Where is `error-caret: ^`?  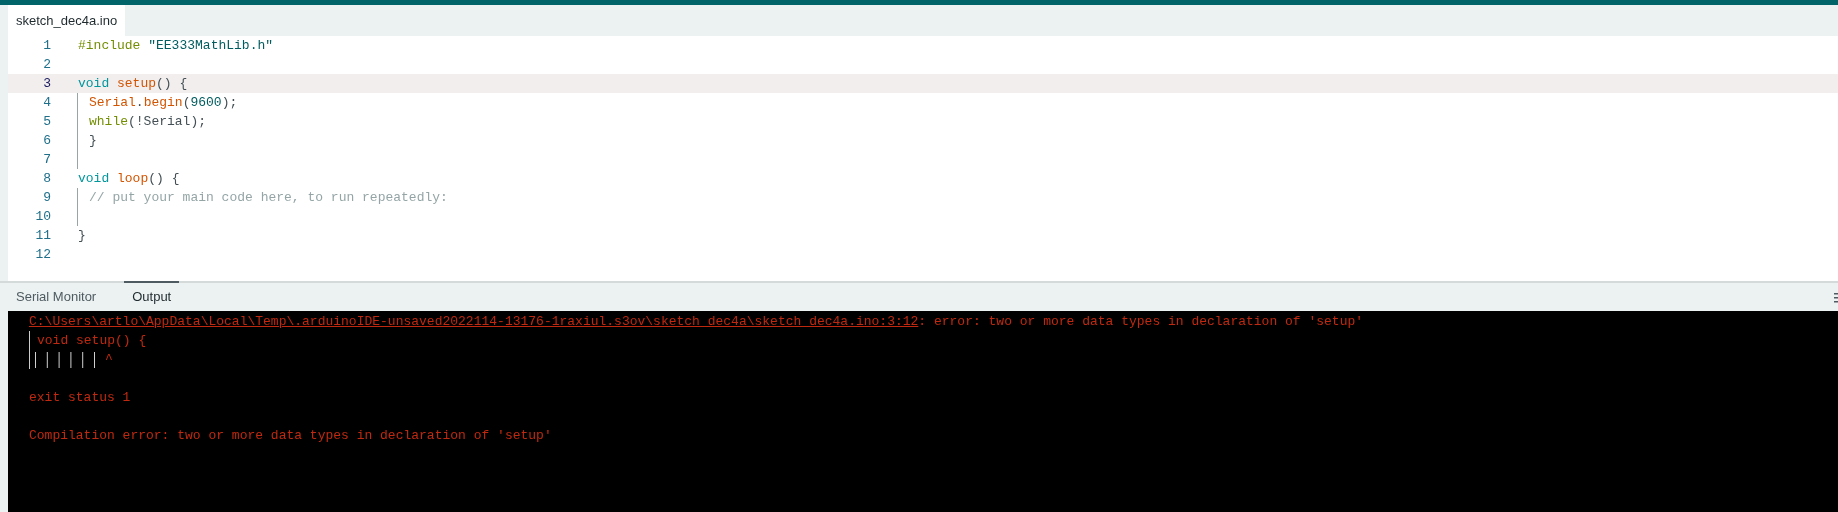 error-caret: ^ is located at coordinates (109, 359).